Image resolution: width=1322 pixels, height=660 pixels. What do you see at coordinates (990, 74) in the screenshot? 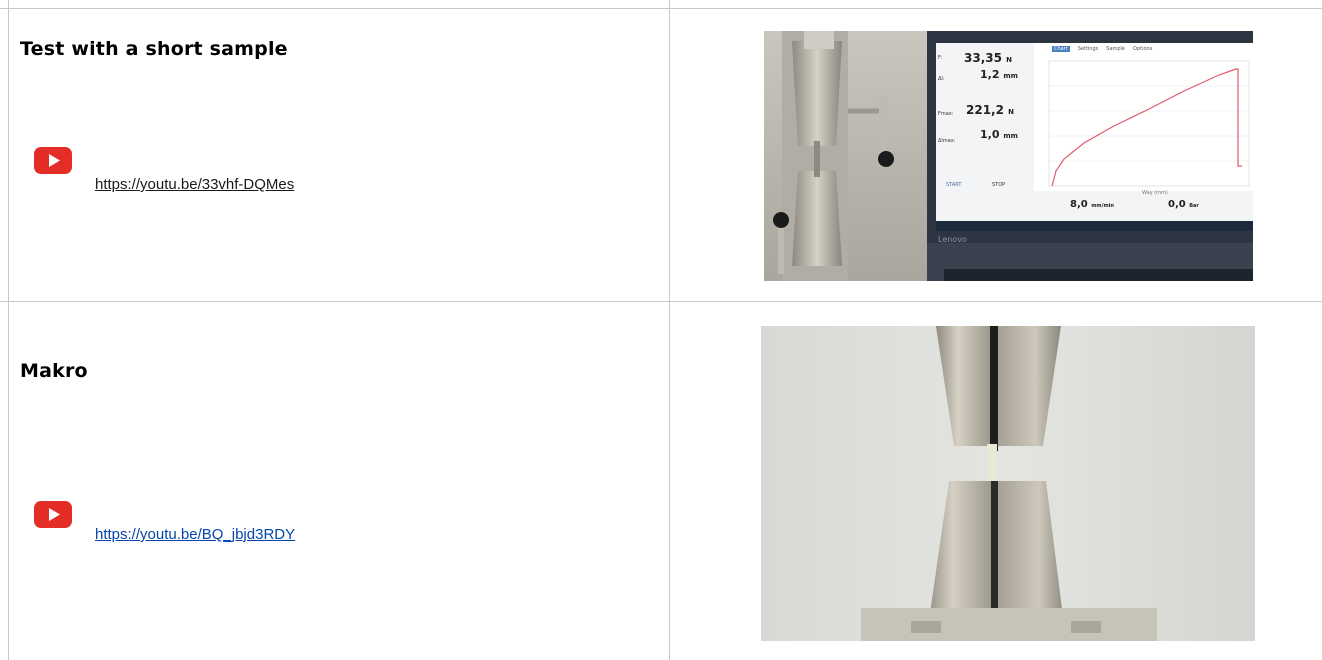
I see `readout-elongation: 1,2` at bounding box center [990, 74].